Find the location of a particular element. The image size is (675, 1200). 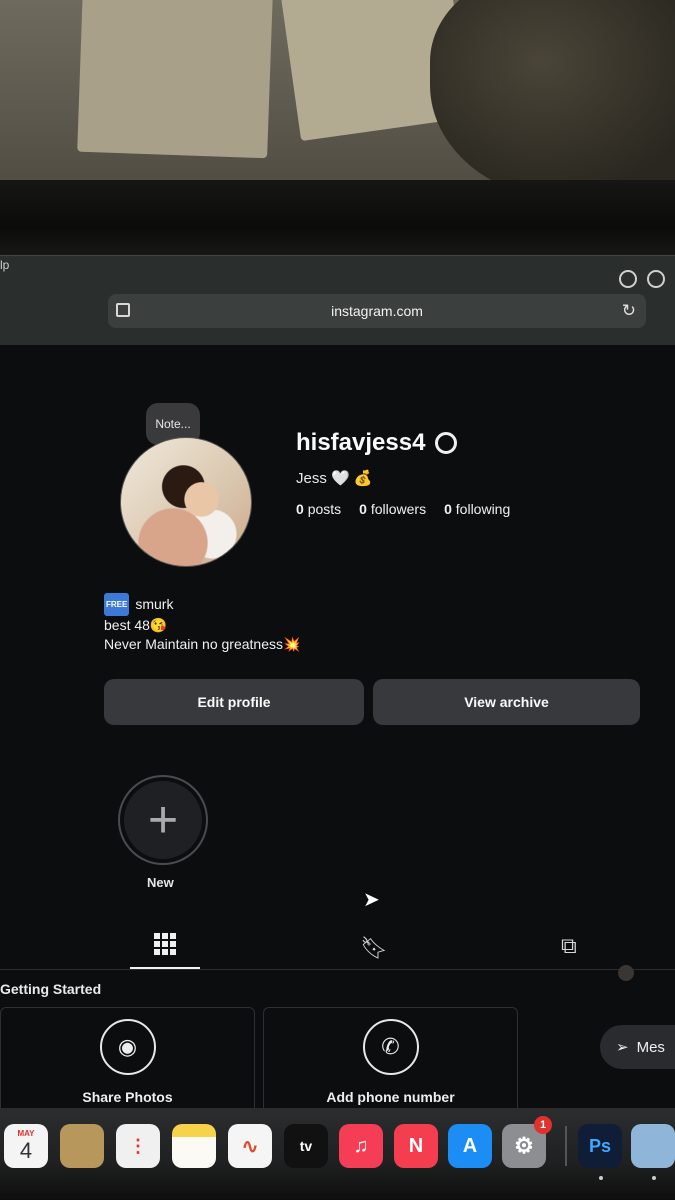

photoshop-label: Ps is located at coordinates (600, 1145).